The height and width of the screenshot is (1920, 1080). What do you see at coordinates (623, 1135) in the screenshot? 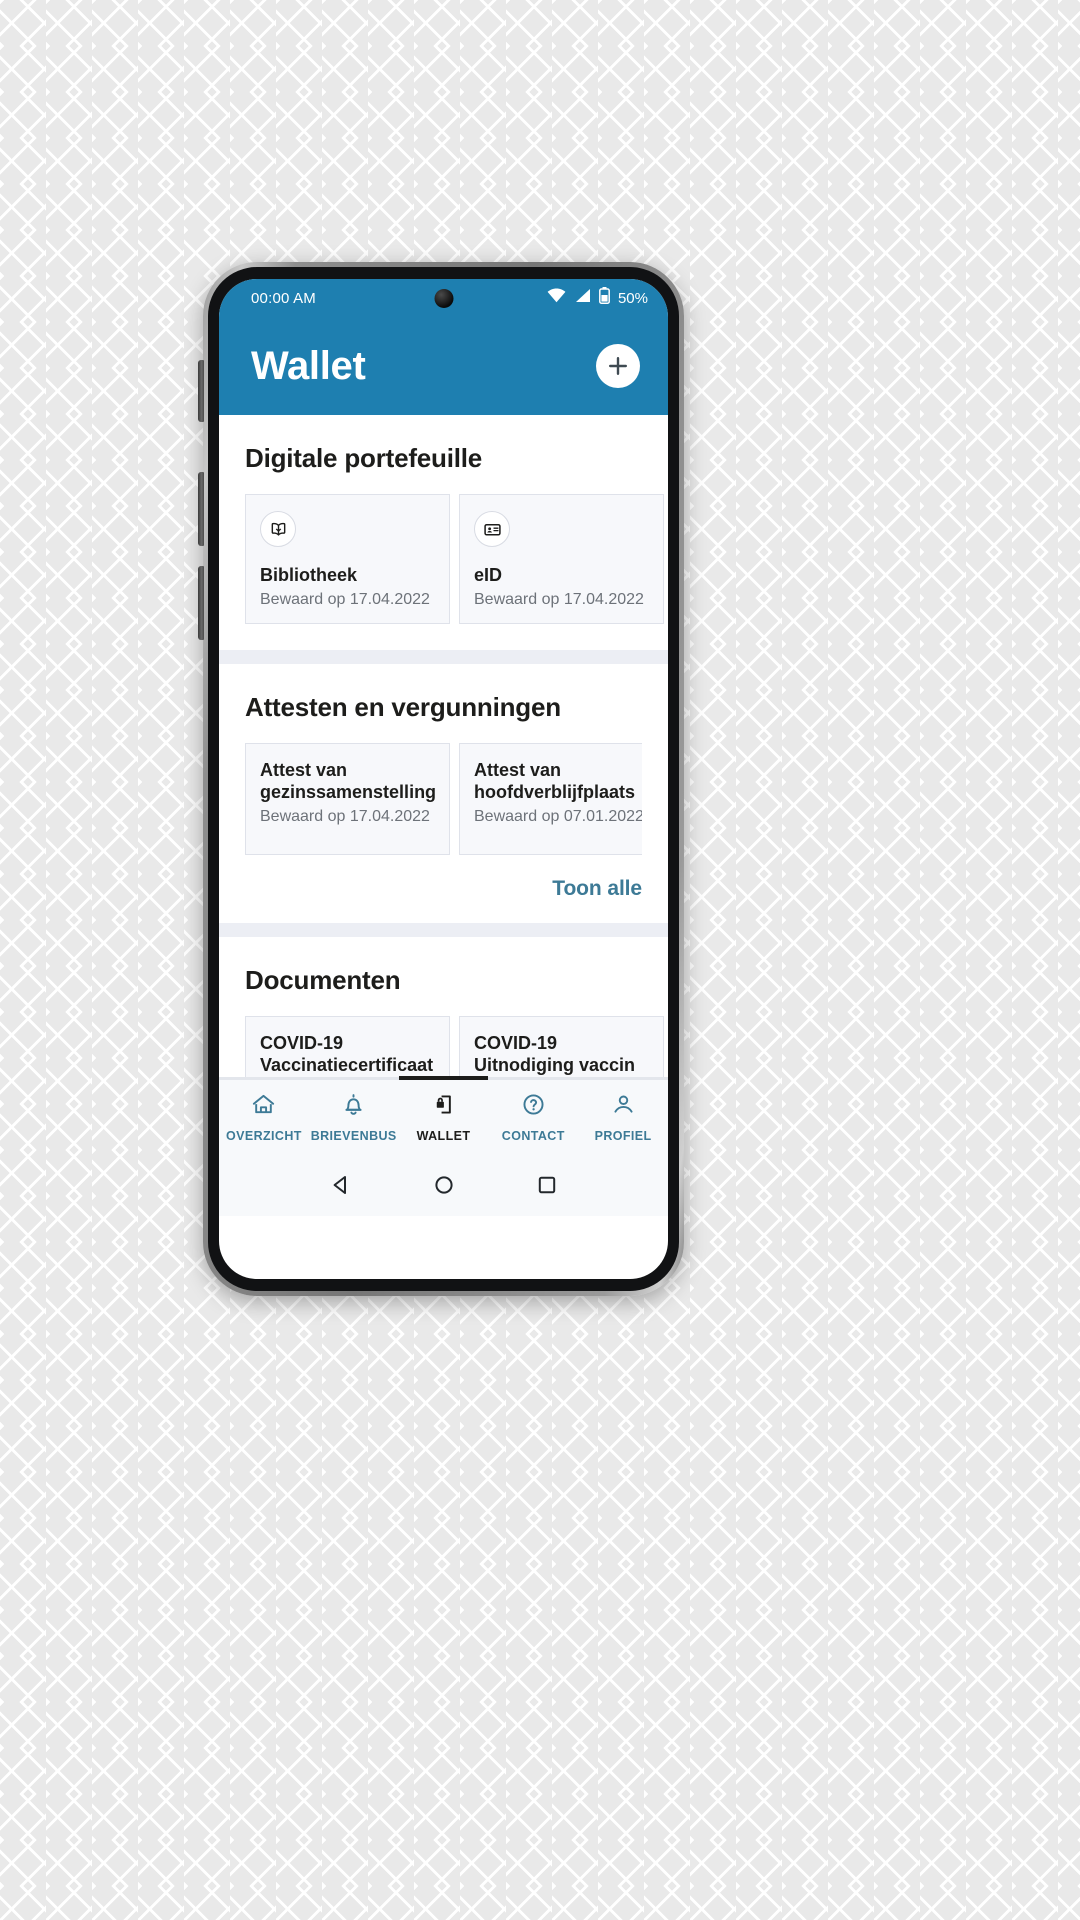
I see `tab-label: PROFIEL` at bounding box center [623, 1135].